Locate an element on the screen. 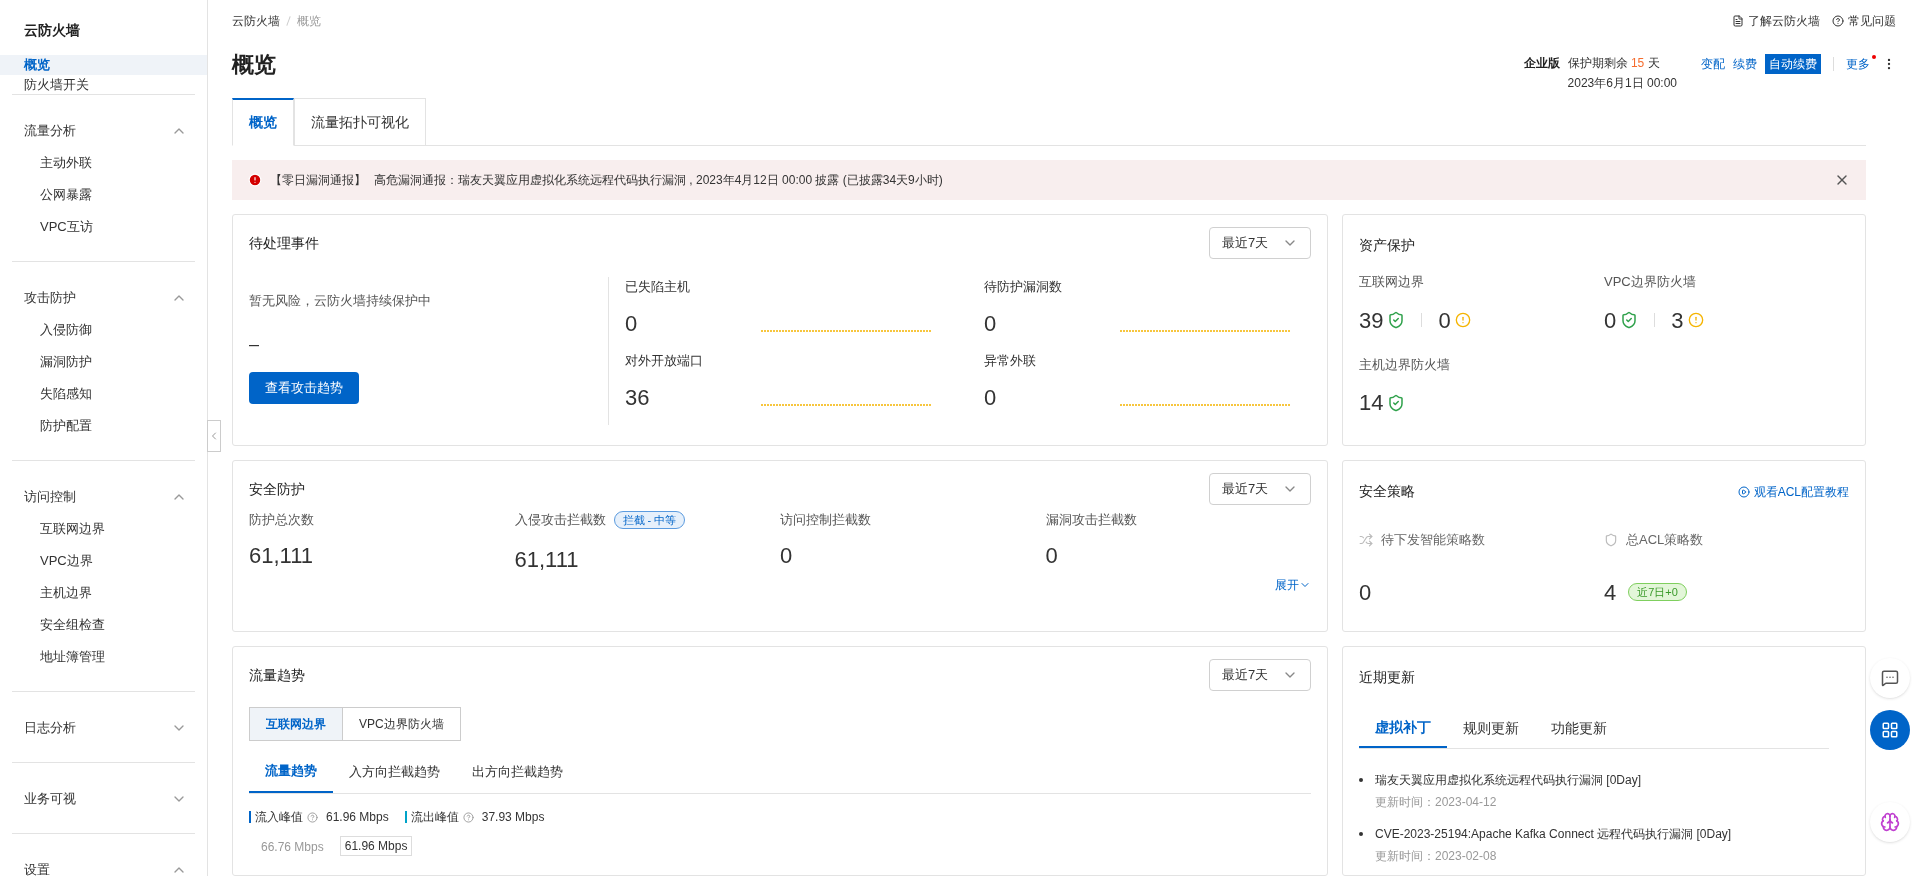 This screenshot has height=876, width=1920. stat-value: 61,111 is located at coordinates (282, 556).